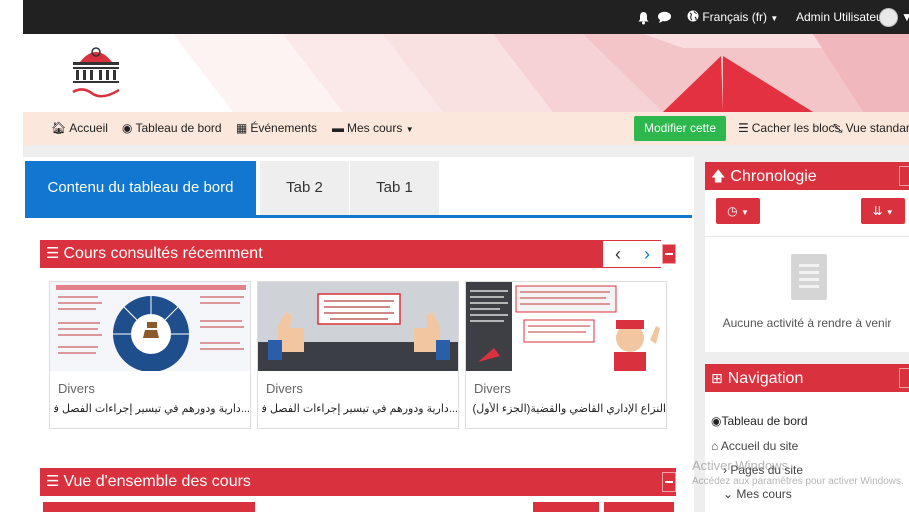 The image size is (909, 512). What do you see at coordinates (639, 507) in the screenshot?
I see `overview-view-dropdown` at bounding box center [639, 507].